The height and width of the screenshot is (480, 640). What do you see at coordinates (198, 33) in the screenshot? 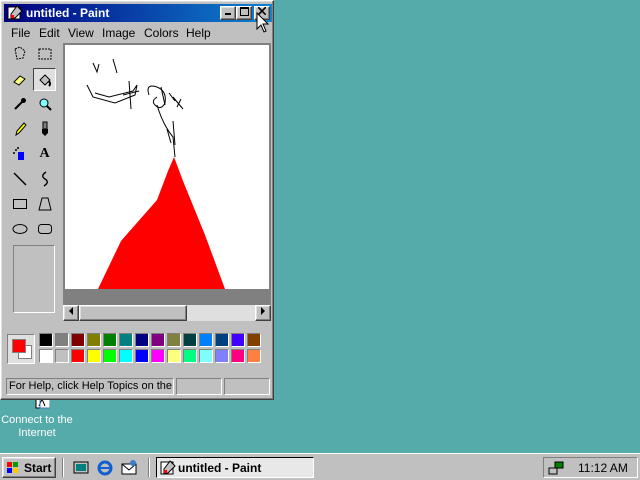
I see `menu-help: Help` at bounding box center [198, 33].